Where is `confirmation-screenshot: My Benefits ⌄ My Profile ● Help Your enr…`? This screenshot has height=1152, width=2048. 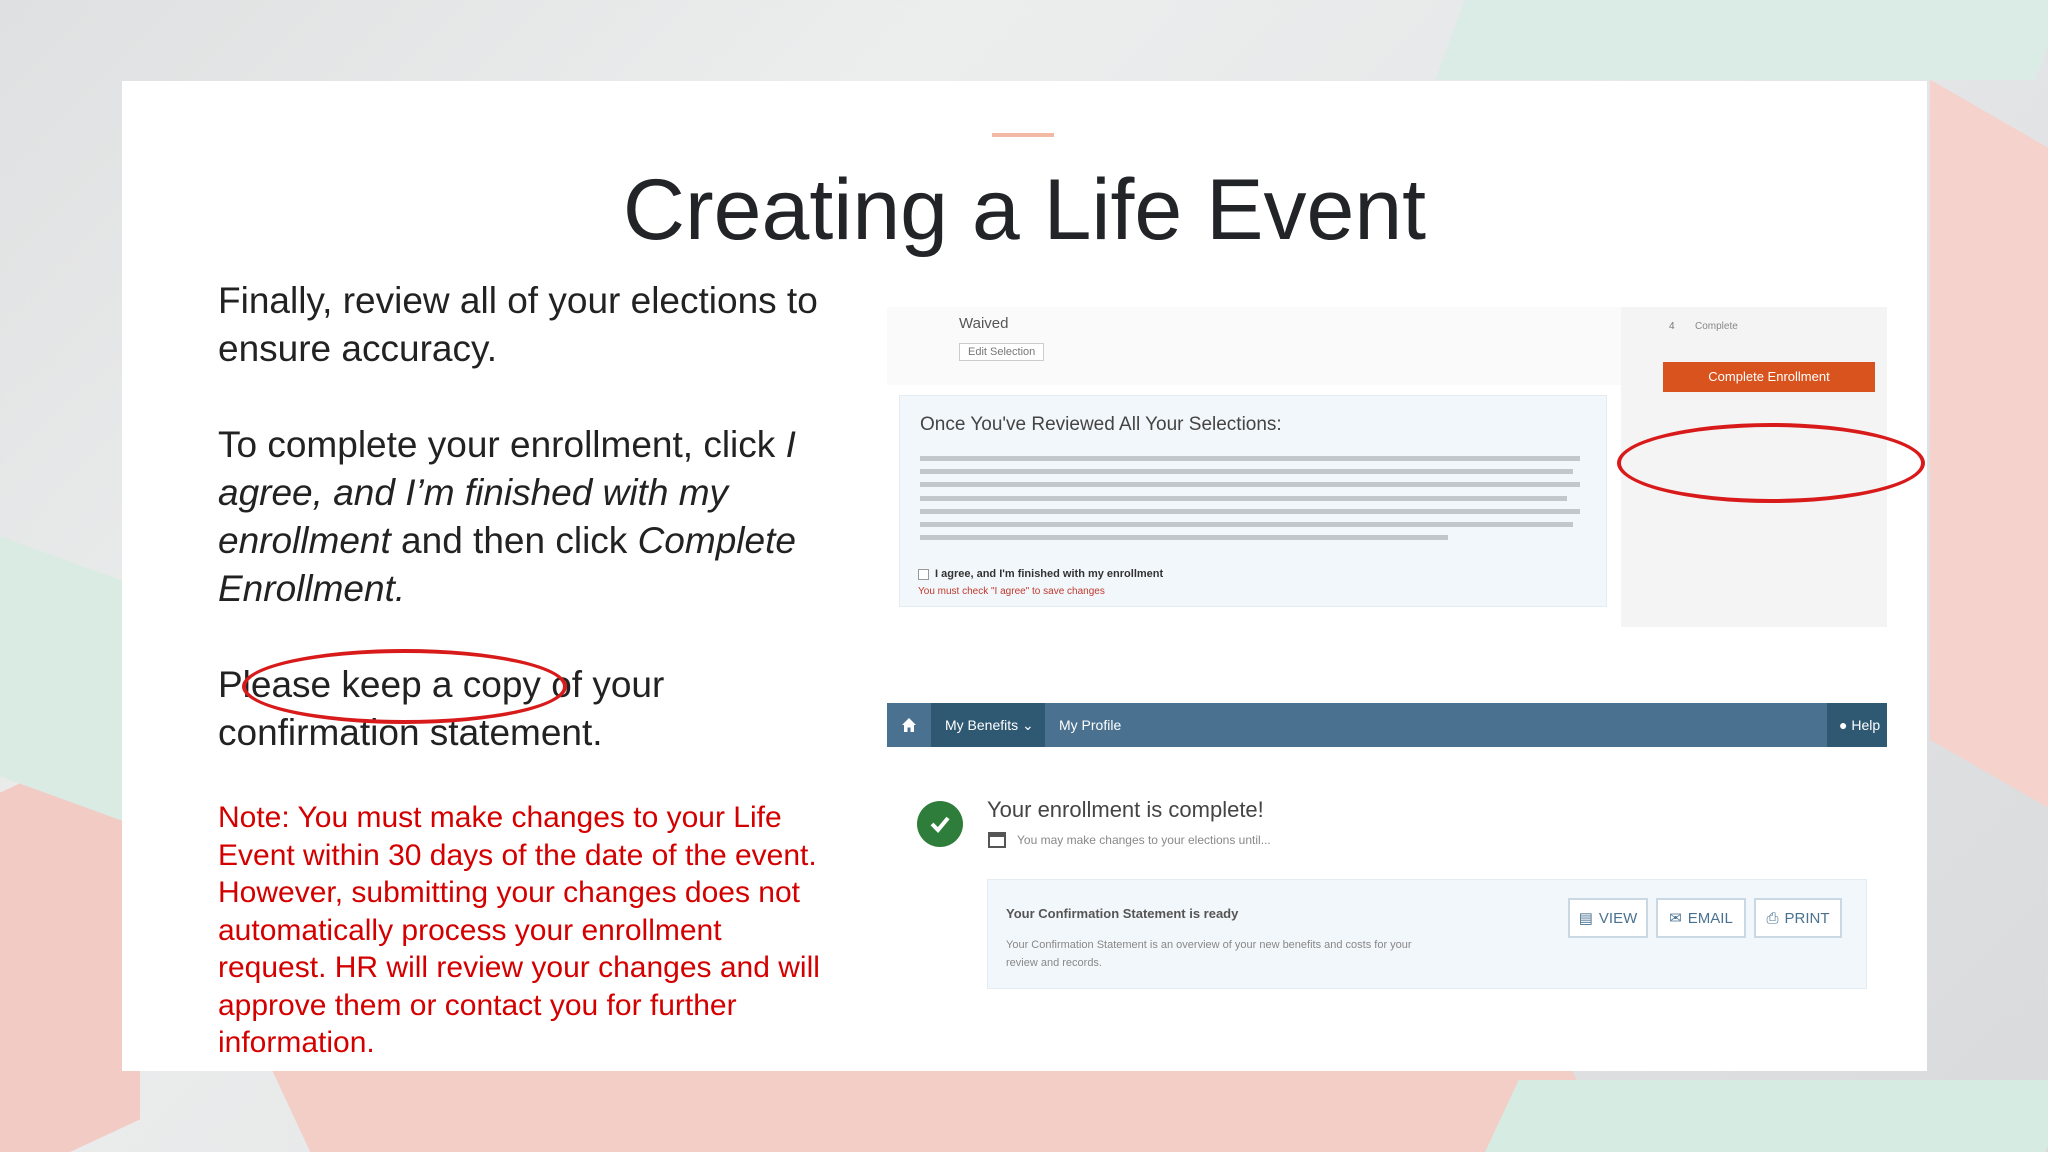 confirmation-screenshot: My Benefits ⌄ My Profile ● Help Your enr… is located at coordinates (1387, 868).